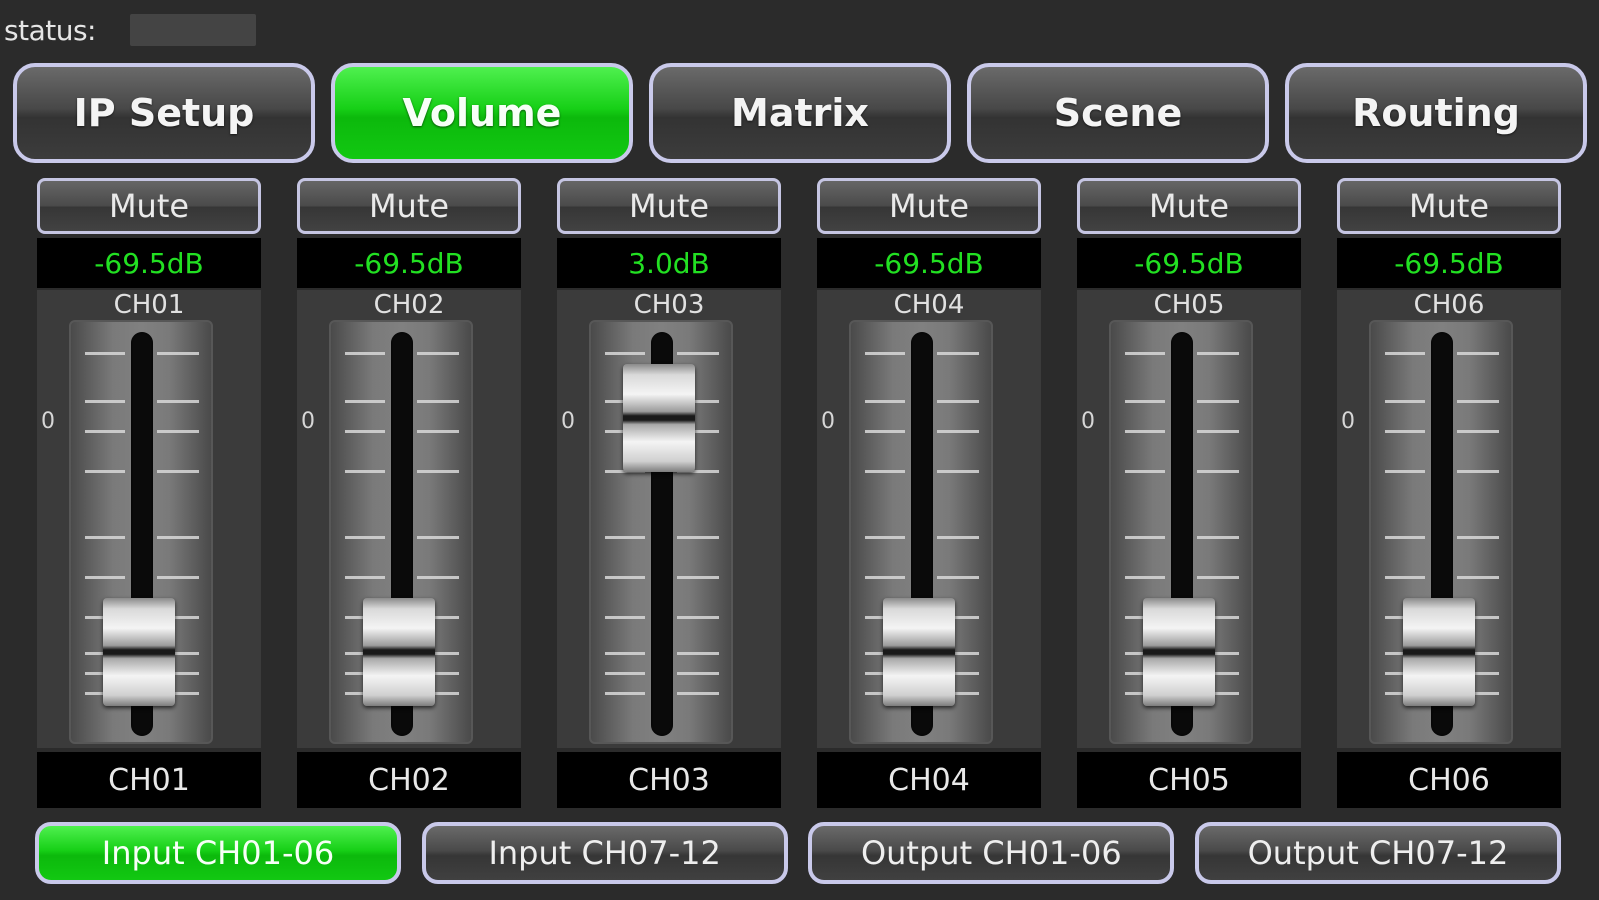  What do you see at coordinates (929, 519) in the screenshot?
I see `fader-panel: CH04 0` at bounding box center [929, 519].